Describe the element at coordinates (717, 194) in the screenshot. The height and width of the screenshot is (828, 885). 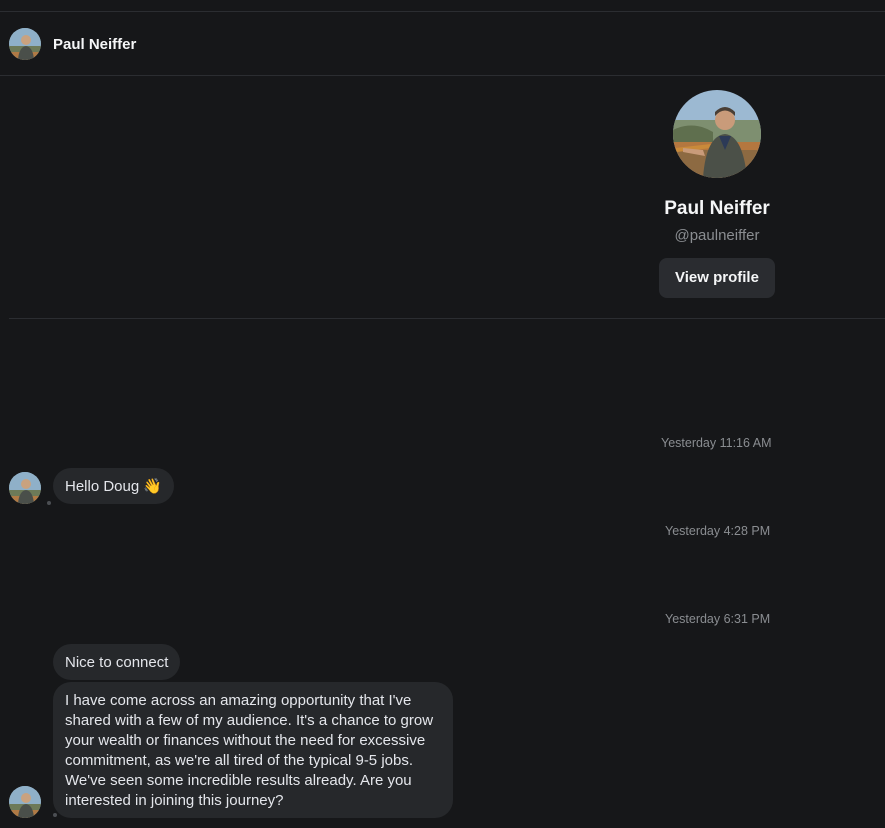
I see `profile-card: Paul Neiffer @paulneiffer View profile` at that location.